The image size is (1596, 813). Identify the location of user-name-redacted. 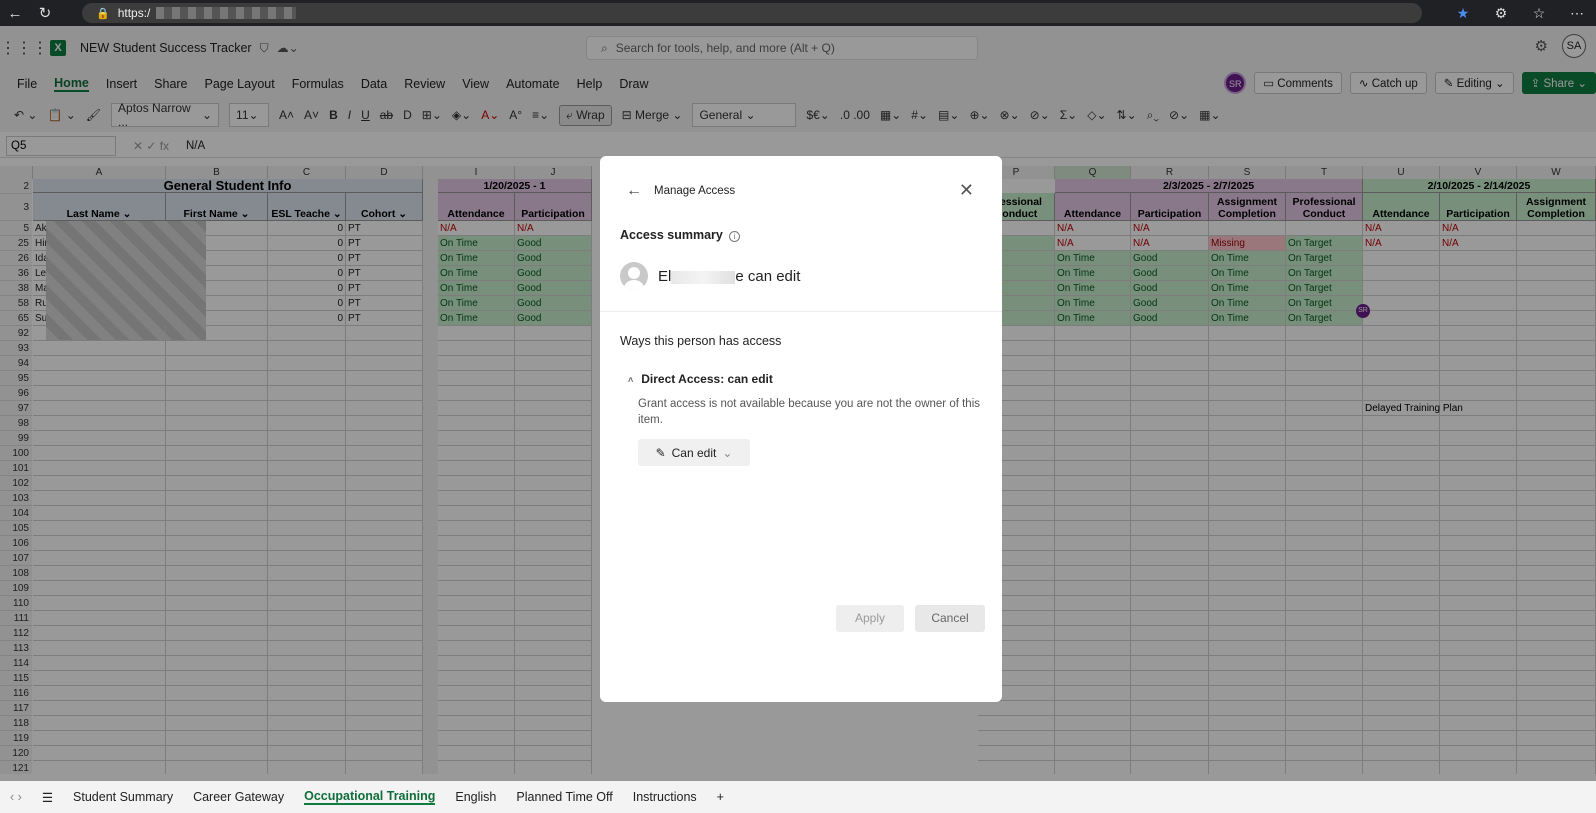
(703, 277).